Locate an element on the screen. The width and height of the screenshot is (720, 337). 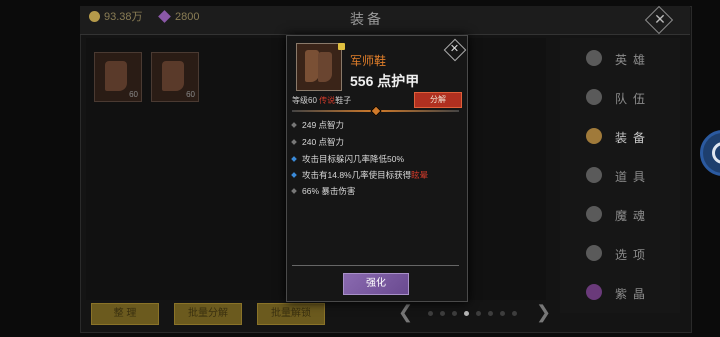
page-dot-active is located at coordinates (466, 313).